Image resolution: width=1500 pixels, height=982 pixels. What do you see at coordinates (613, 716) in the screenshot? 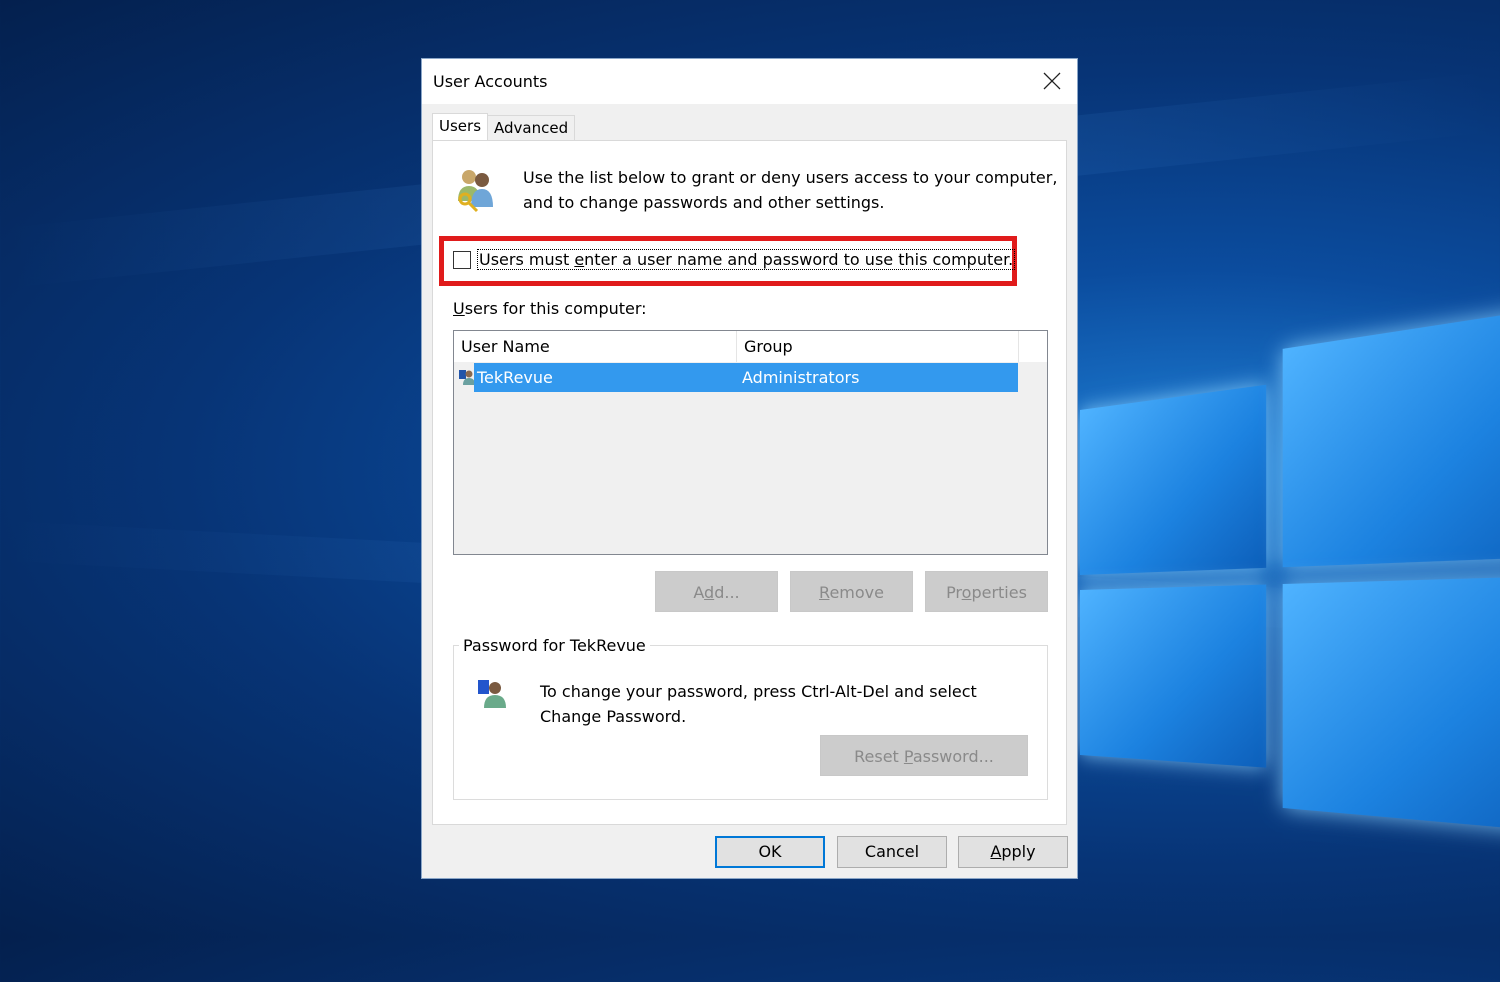
I see `instruction-line: Change Password.` at bounding box center [613, 716].